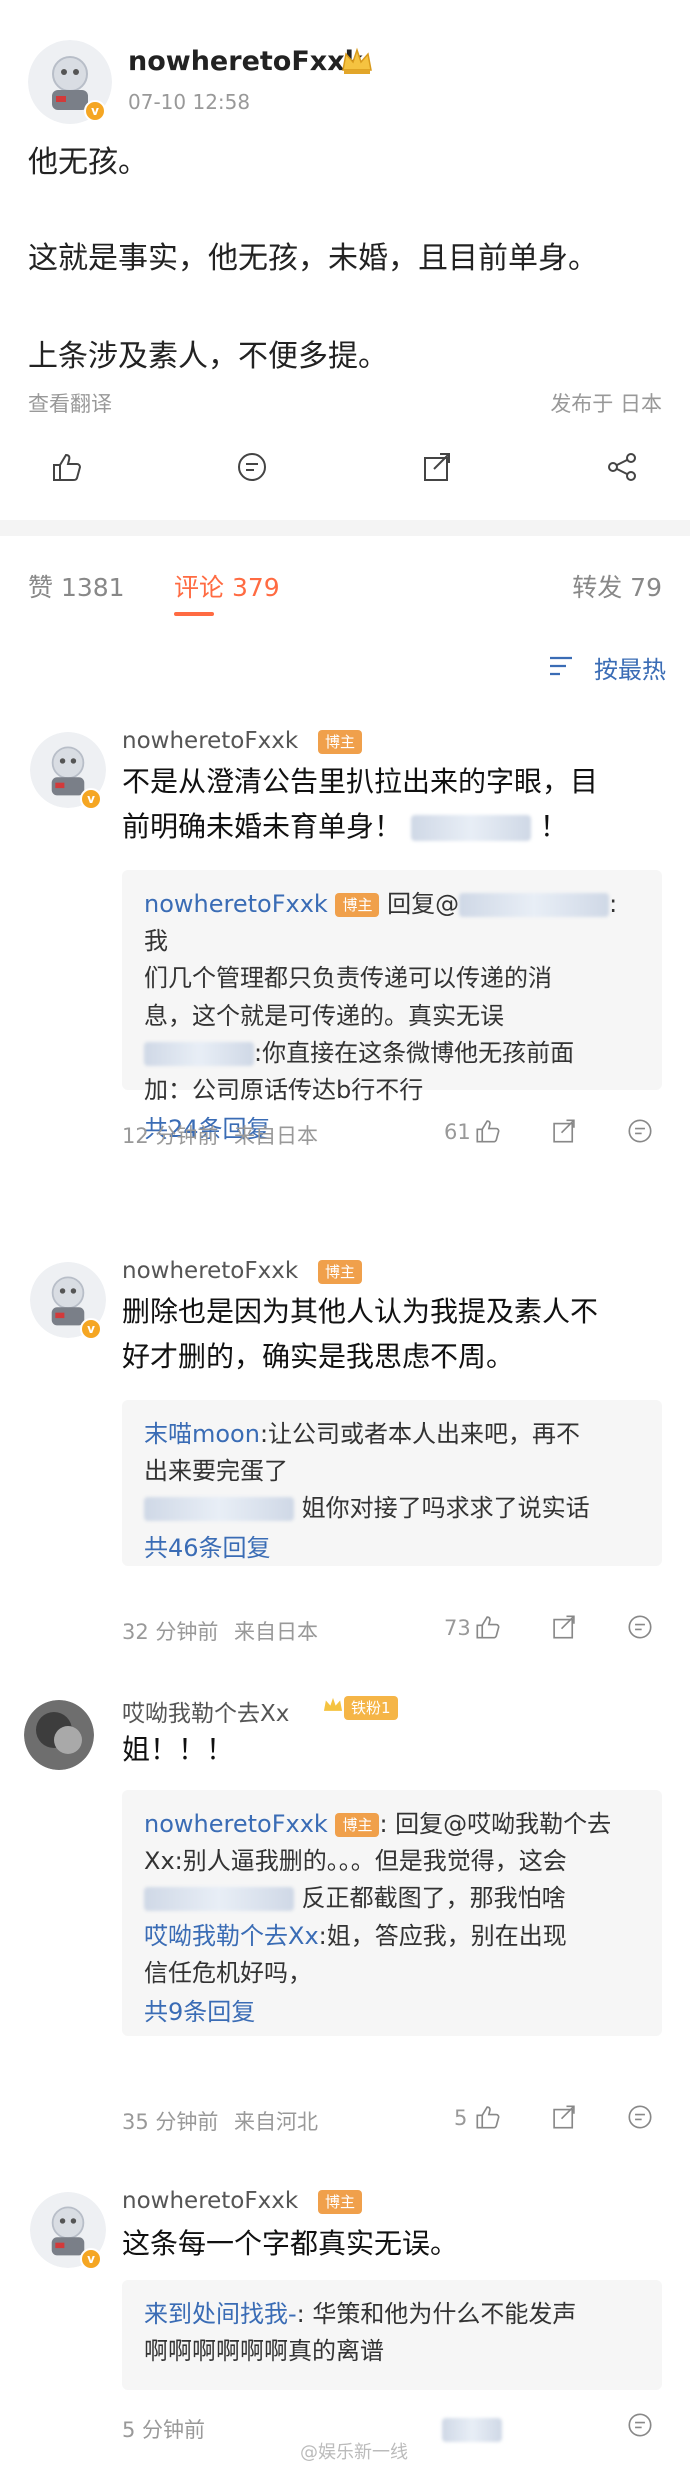  What do you see at coordinates (220, 2314) in the screenshot?
I see `reply-author: 来到处间找我-` at bounding box center [220, 2314].